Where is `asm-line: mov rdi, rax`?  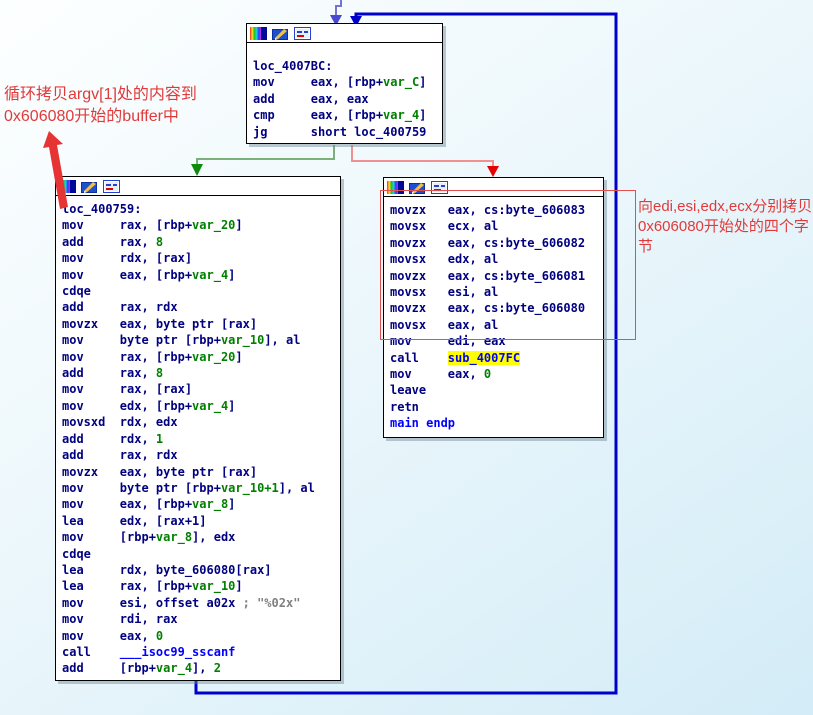 asm-line: mov rdi, rax is located at coordinates (198, 619).